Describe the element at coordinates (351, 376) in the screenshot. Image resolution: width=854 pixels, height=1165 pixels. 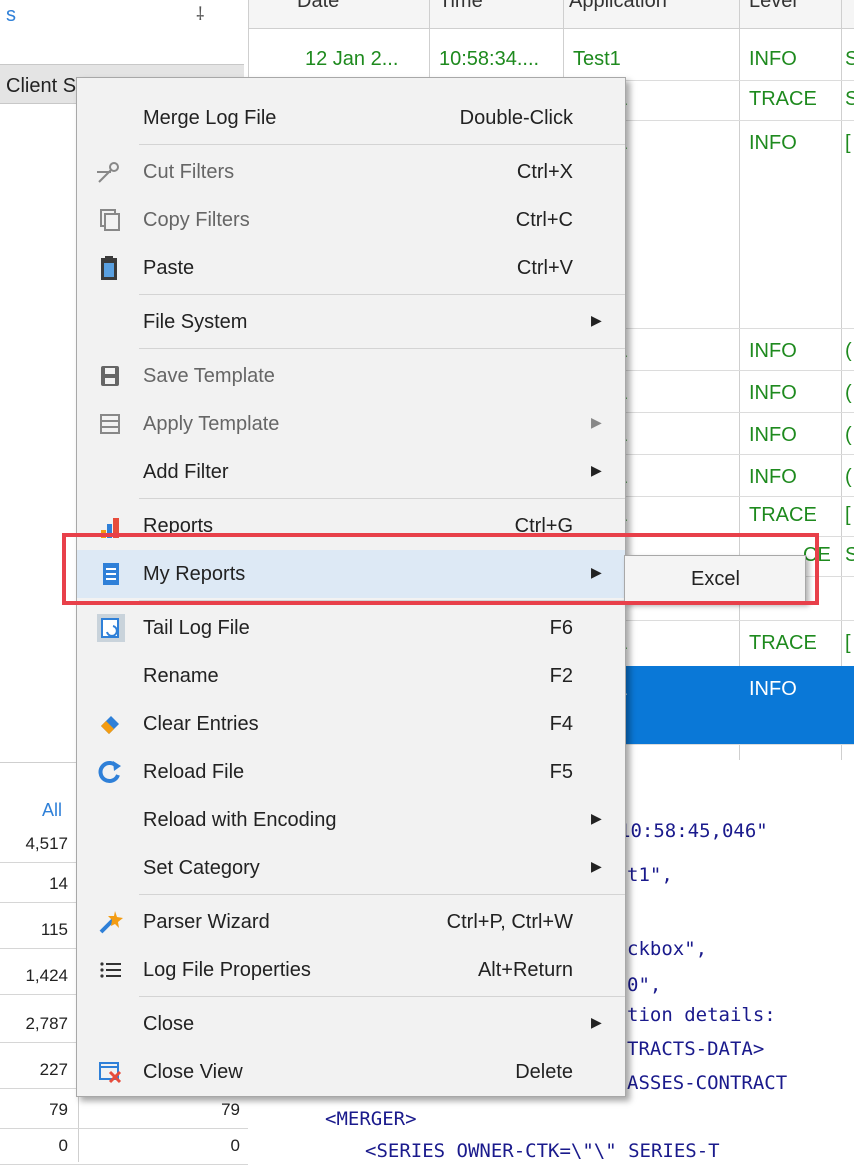
I see `menu-item-save-template: Save Template` at that location.